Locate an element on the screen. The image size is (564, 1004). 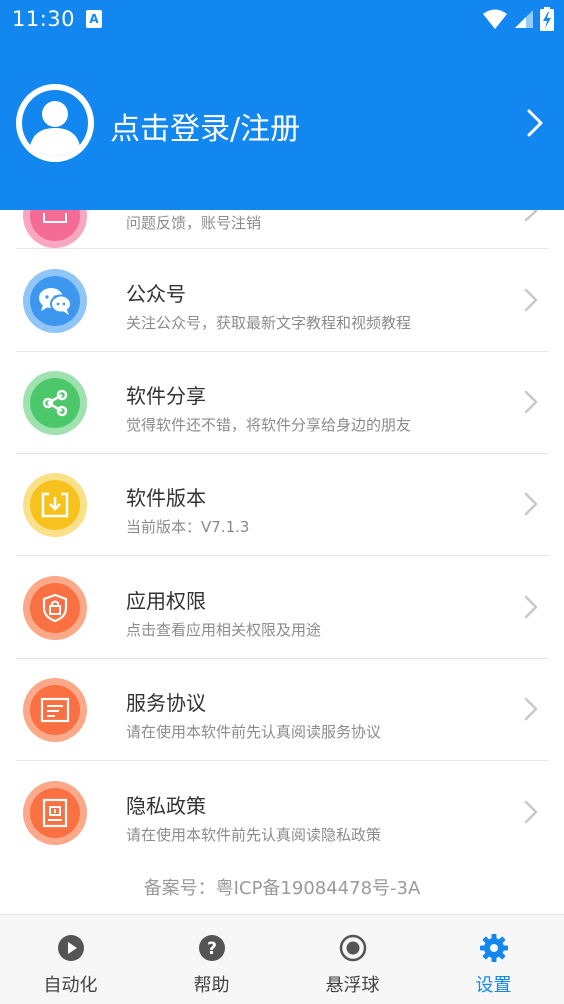
tab-label: 自动化 is located at coordinates (70, 985).